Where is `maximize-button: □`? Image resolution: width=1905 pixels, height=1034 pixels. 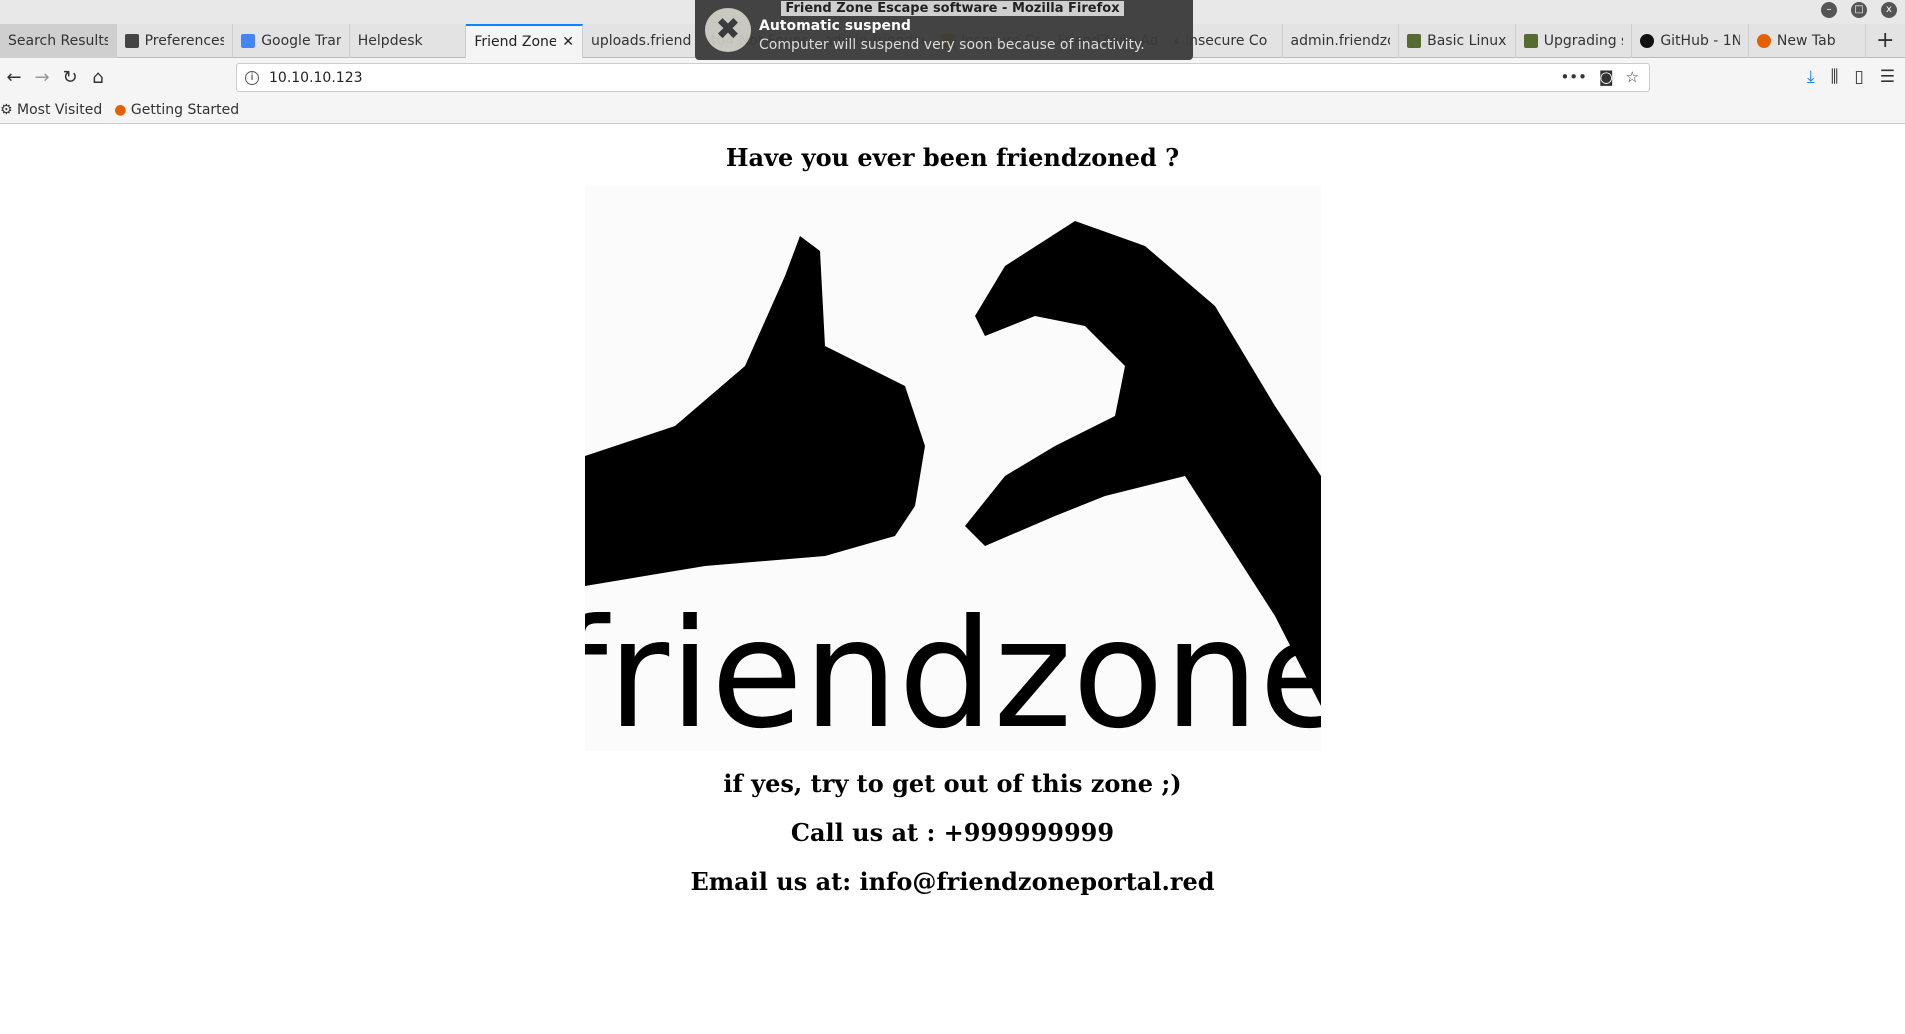 maximize-button: □ is located at coordinates (1859, 10).